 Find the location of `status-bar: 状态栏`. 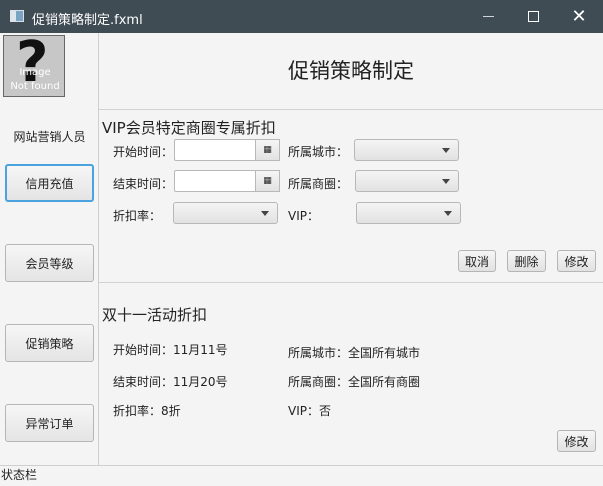

status-bar: 状态栏 is located at coordinates (301, 475).